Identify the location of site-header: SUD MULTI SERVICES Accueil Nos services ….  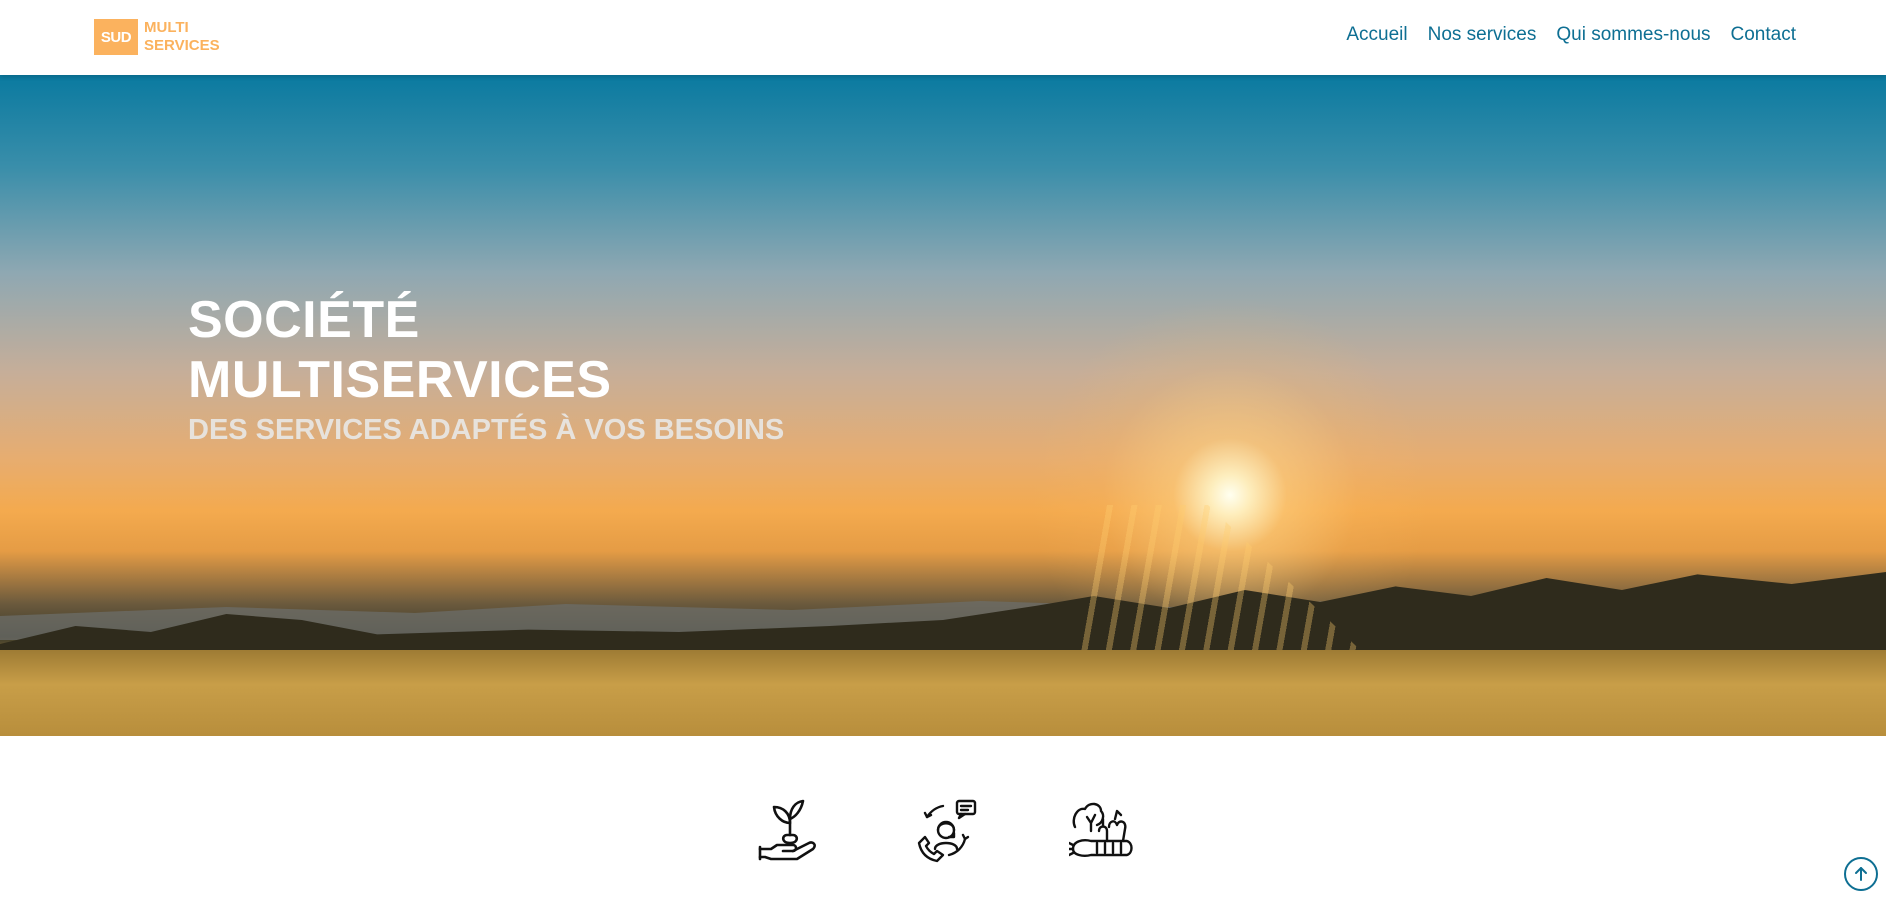
(943, 37).